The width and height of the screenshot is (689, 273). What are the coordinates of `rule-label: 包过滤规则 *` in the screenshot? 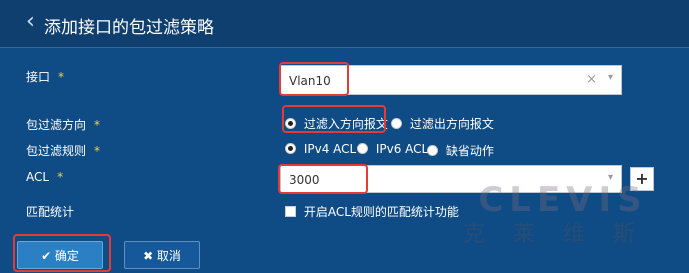 It's located at (63, 150).